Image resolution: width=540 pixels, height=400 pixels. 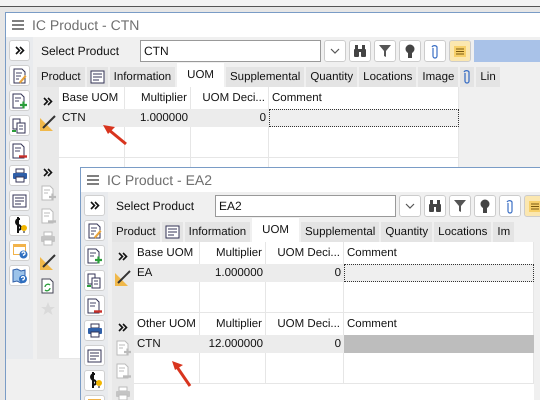 What do you see at coordinates (488, 77) in the screenshot?
I see `tab: Lin` at bounding box center [488, 77].